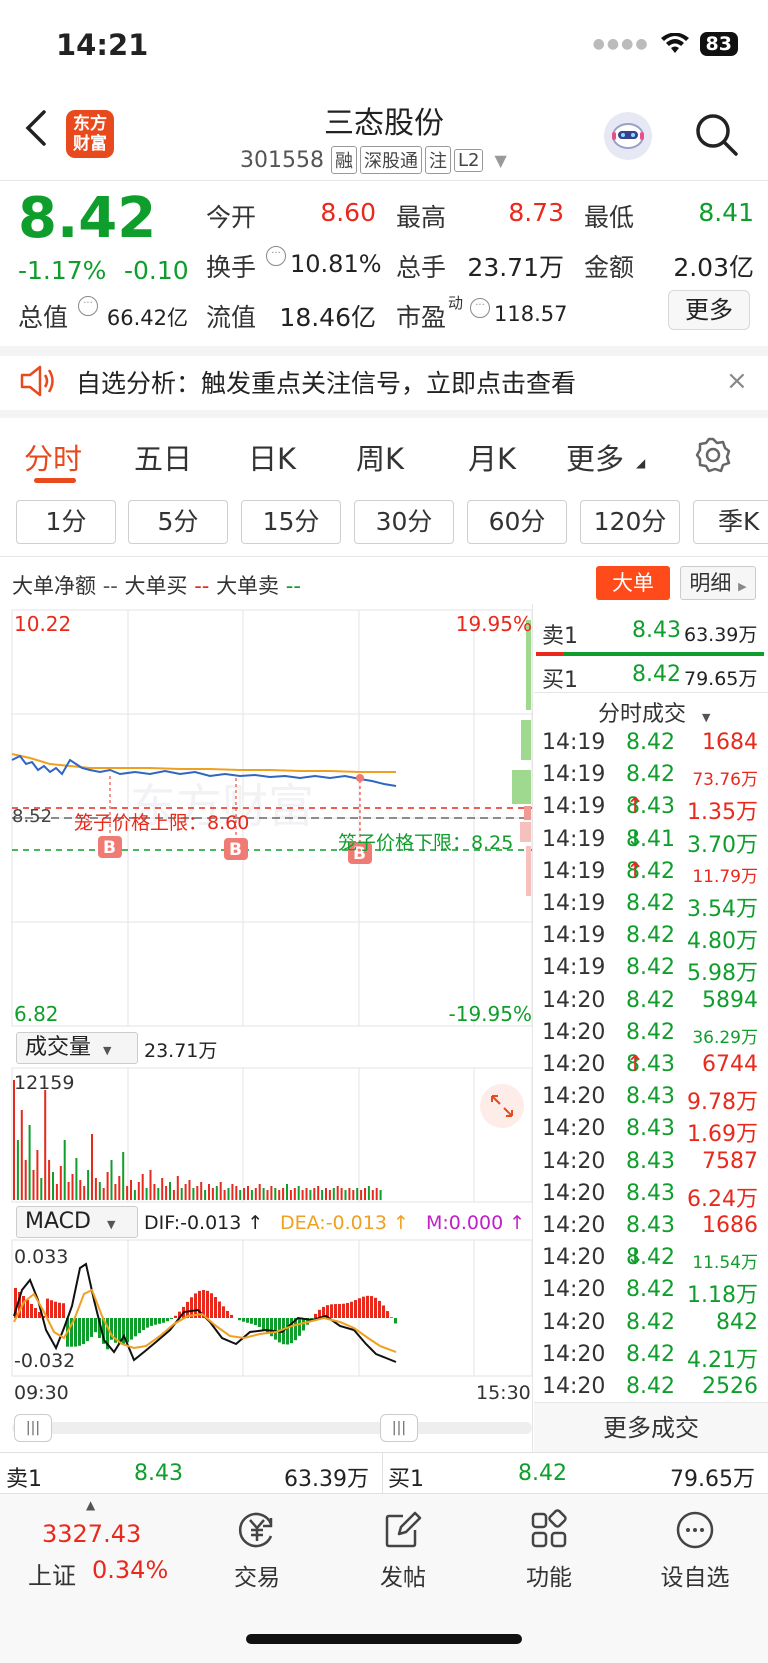  What do you see at coordinates (52, 1573) in the screenshot?
I see `index-name: 上证` at bounding box center [52, 1573].